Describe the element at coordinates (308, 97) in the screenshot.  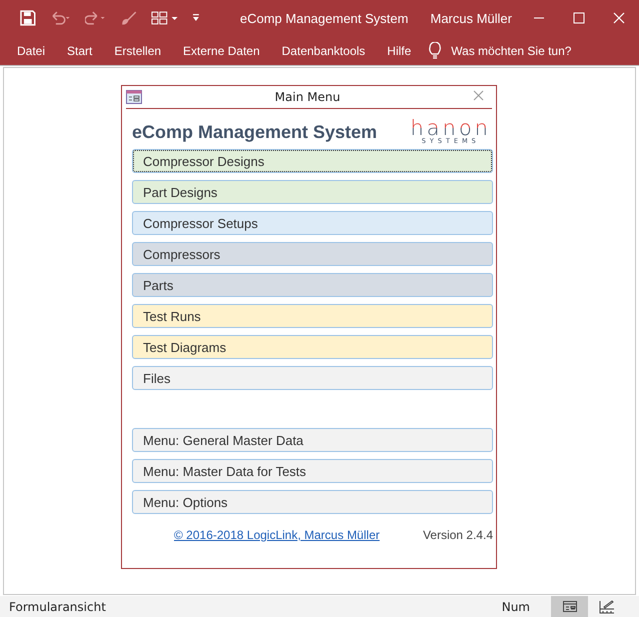
I see `form-title: Main Menu` at that location.